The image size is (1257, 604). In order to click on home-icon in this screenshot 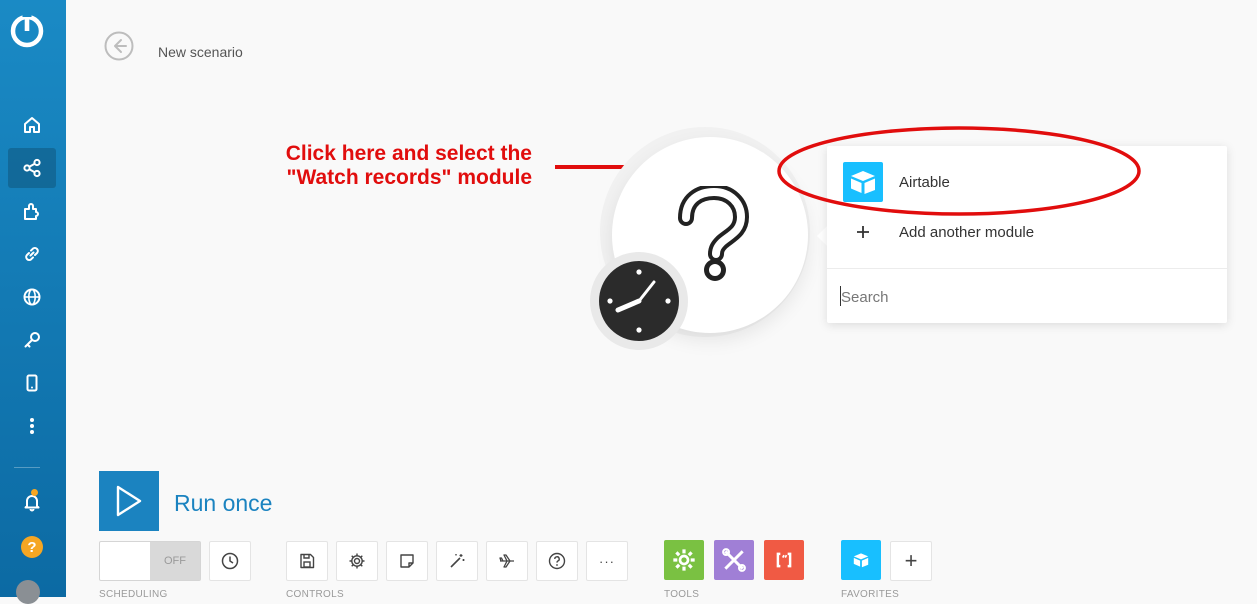, I will do `click(32, 125)`.